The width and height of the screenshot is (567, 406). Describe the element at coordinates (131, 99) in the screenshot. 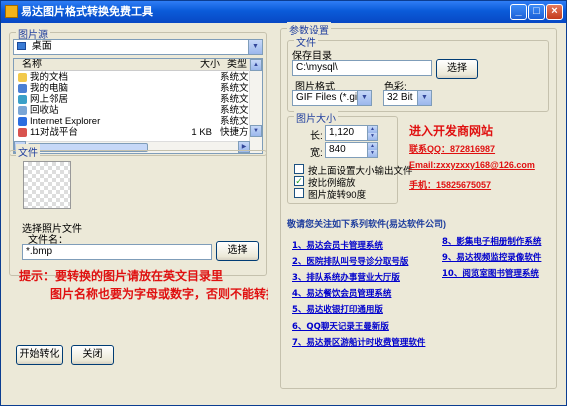

I see `list-item: 网上邻居 系统文` at that location.